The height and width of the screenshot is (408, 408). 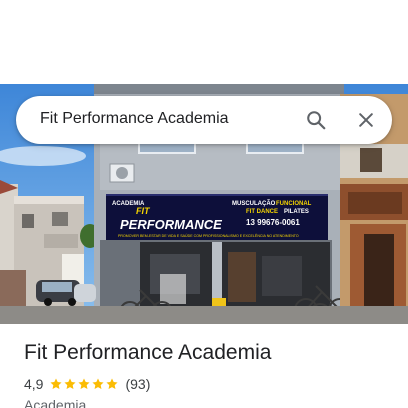 What do you see at coordinates (55, 402) in the screenshot?
I see `place-category: Academia` at bounding box center [55, 402].